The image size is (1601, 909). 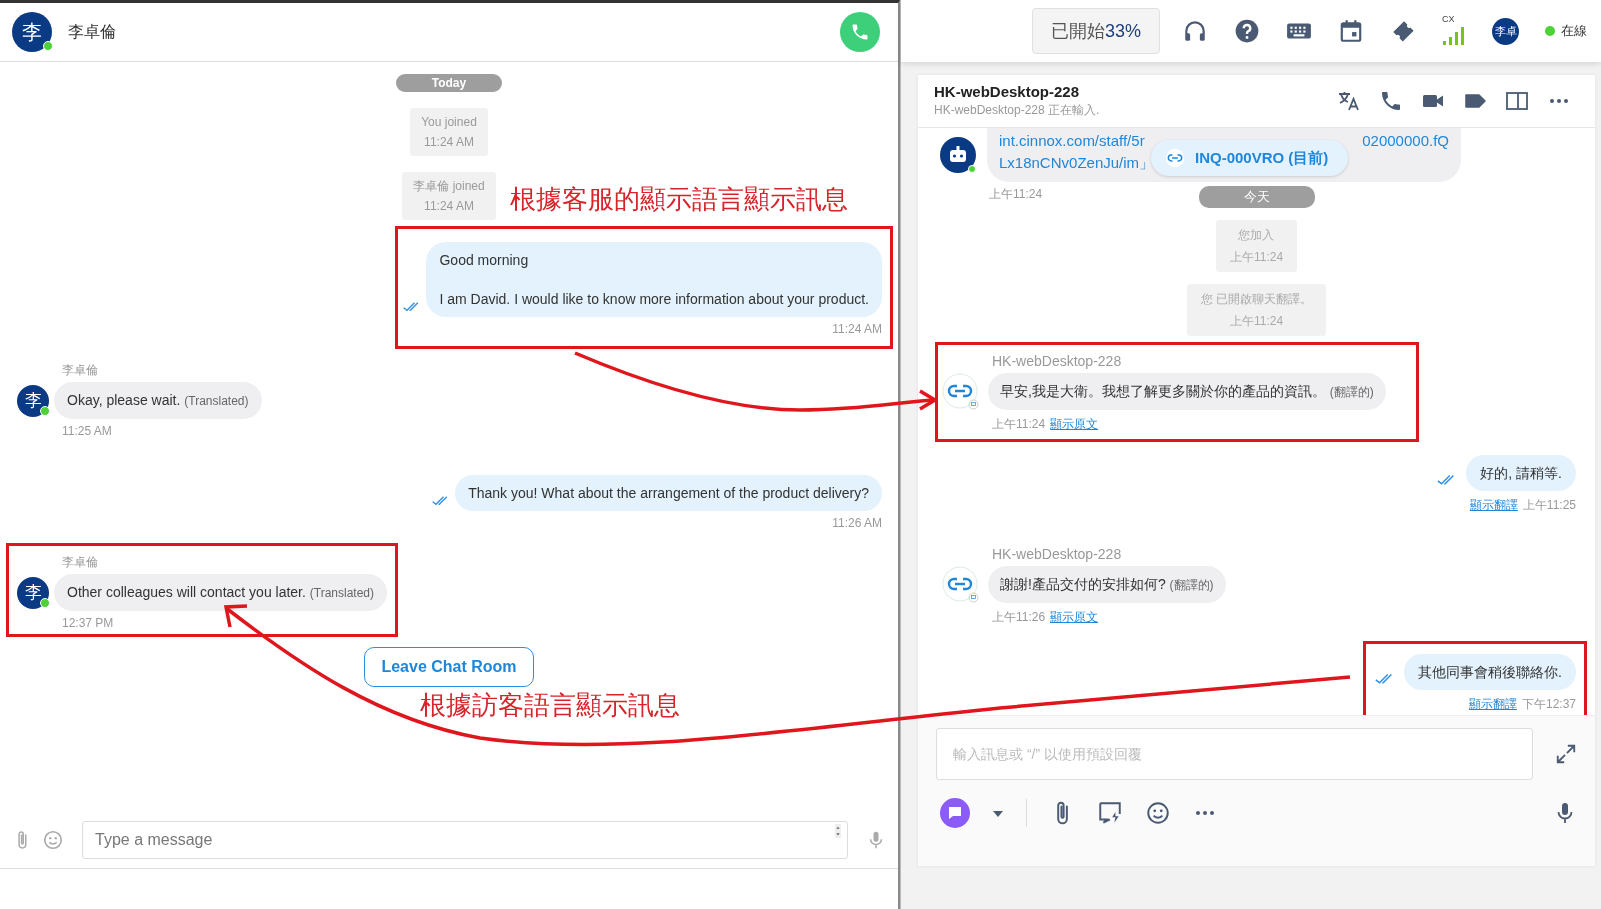 What do you see at coordinates (87, 431) in the screenshot?
I see `message-time: 11:25 AM` at bounding box center [87, 431].